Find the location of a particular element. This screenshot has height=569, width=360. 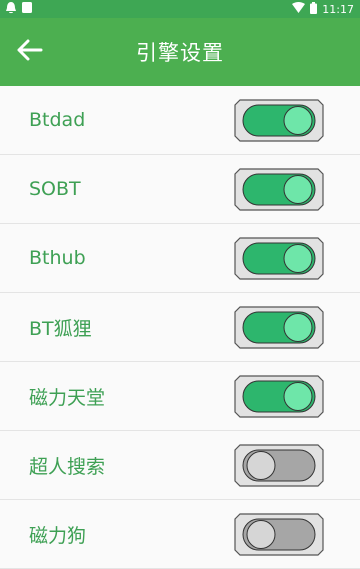

engine-row: Btdad is located at coordinates (180, 120).